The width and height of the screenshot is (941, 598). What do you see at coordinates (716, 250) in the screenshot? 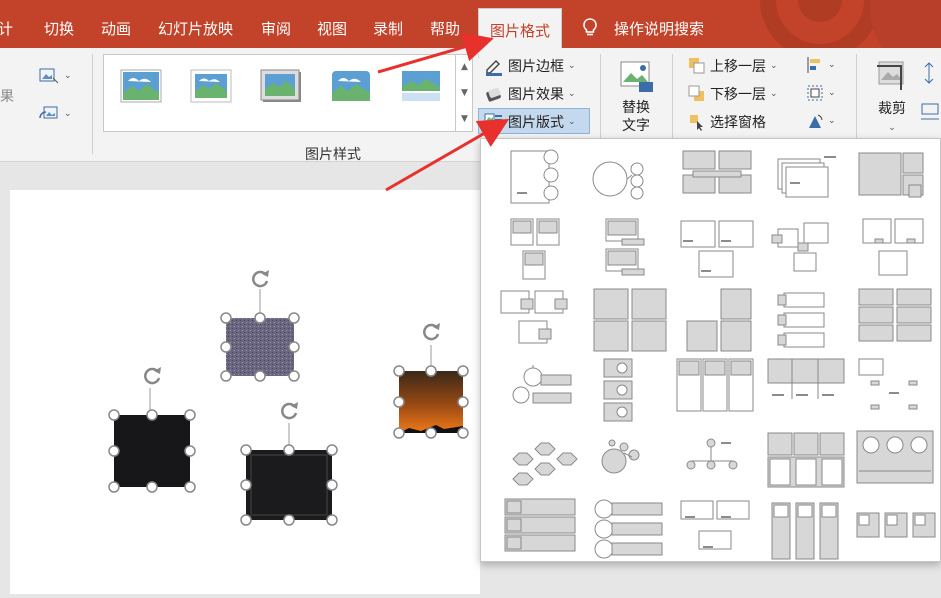
I see `layout-captioned-pictures` at bounding box center [716, 250].